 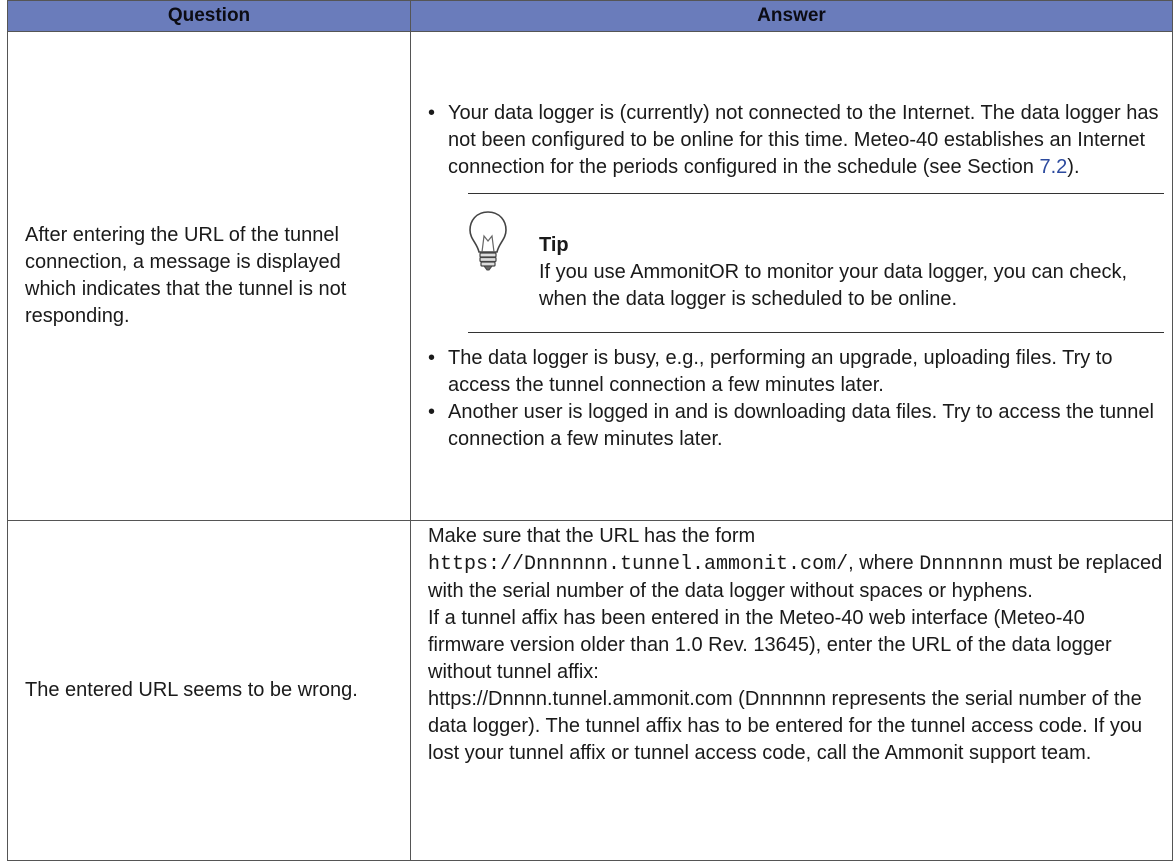 I want to click on section-link: 7.2, so click(x=1053, y=167).